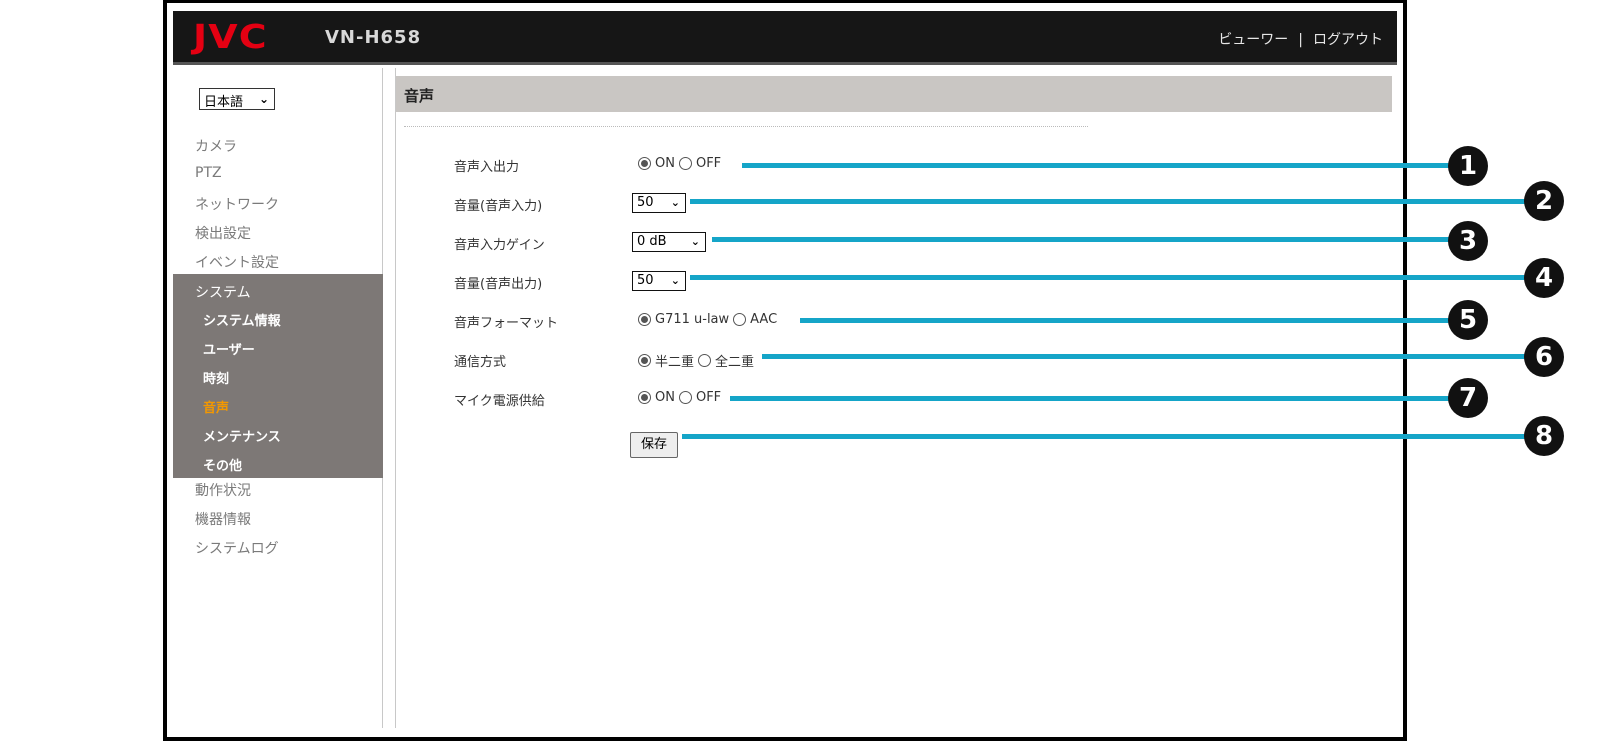  What do you see at coordinates (242, 319) in the screenshot?
I see `sidebar-subitem-system-info: システム情報` at bounding box center [242, 319].